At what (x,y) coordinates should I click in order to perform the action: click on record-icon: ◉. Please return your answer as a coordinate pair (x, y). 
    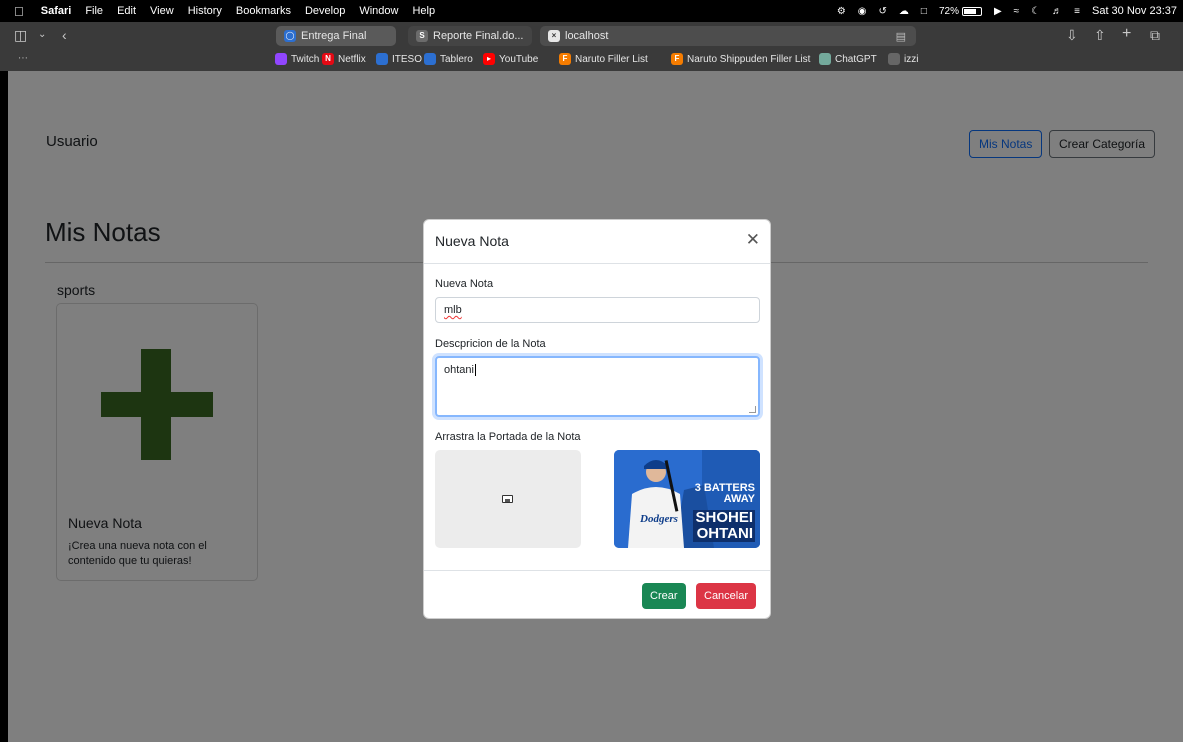
    Looking at the image, I should click on (862, 11).